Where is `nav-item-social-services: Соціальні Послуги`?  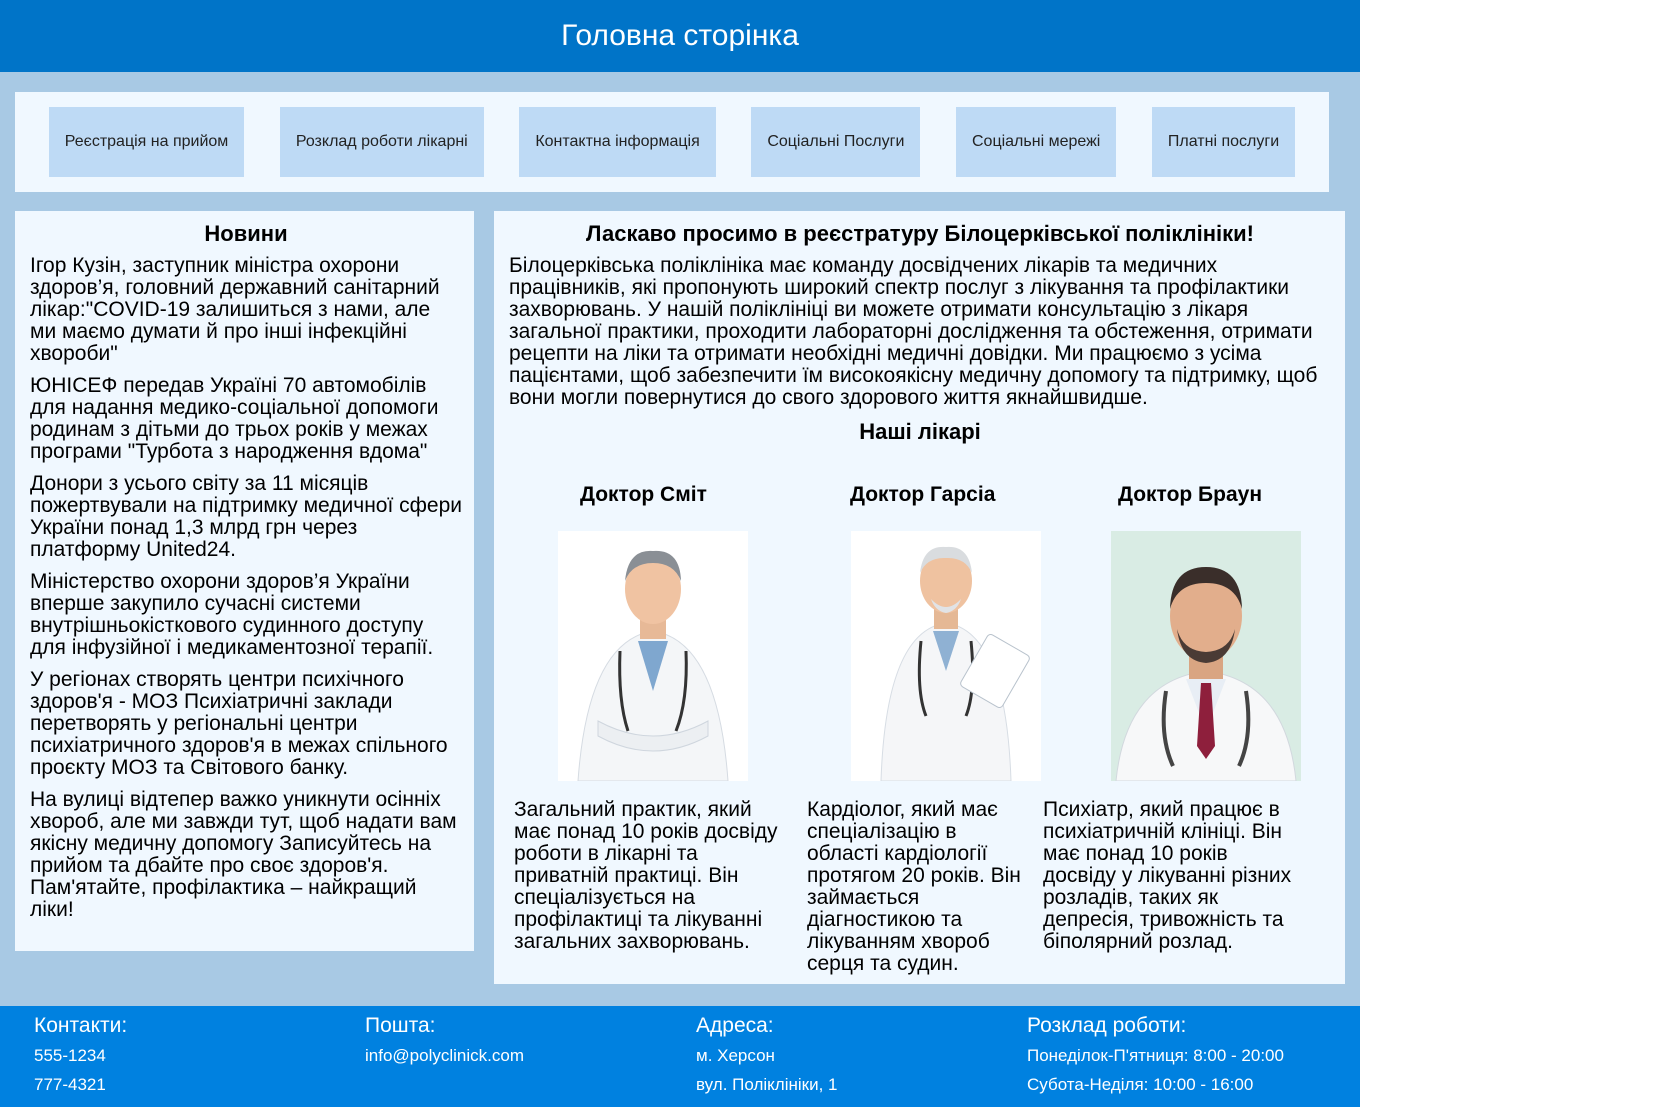 nav-item-social-services: Соціальні Послуги is located at coordinates (836, 142).